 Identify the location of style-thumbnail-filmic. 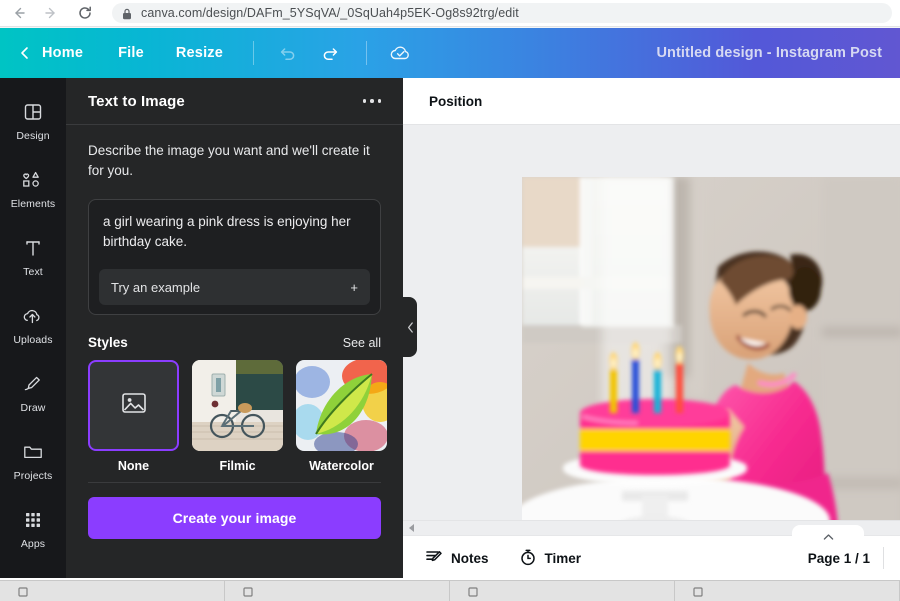
(237, 405).